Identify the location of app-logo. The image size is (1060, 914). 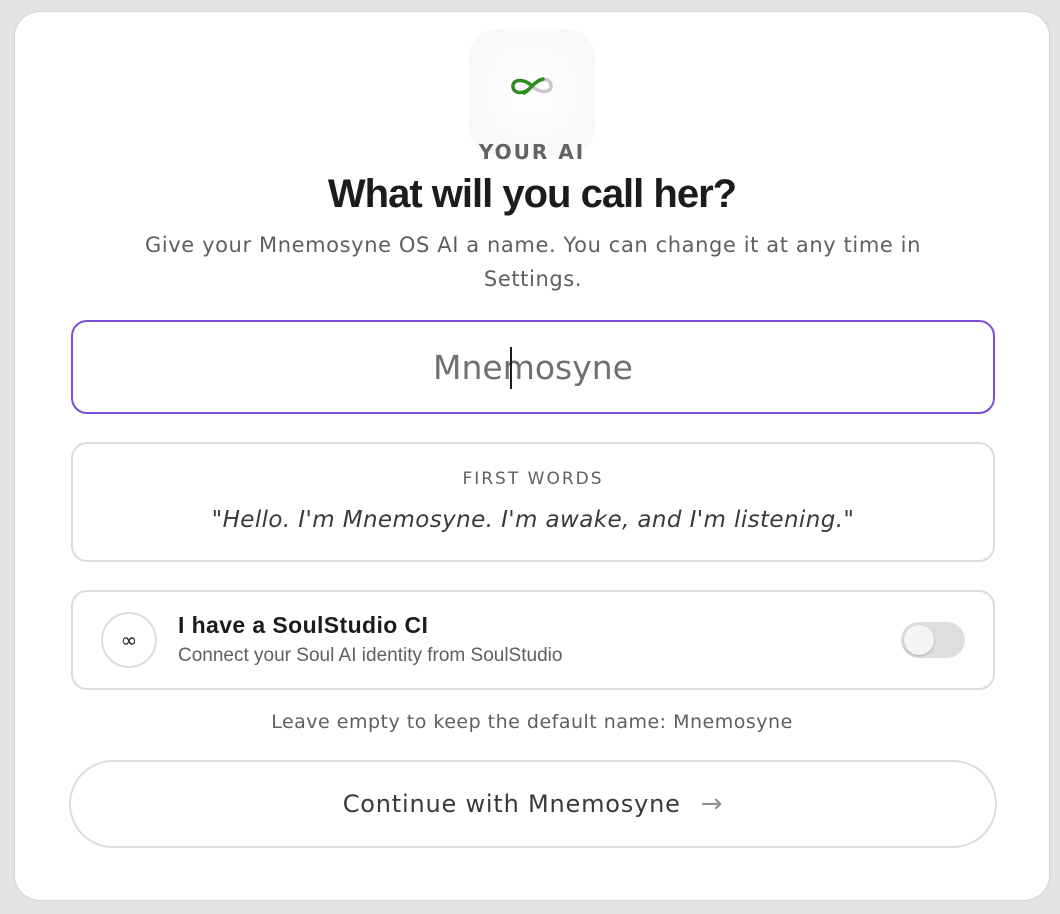
(532, 92).